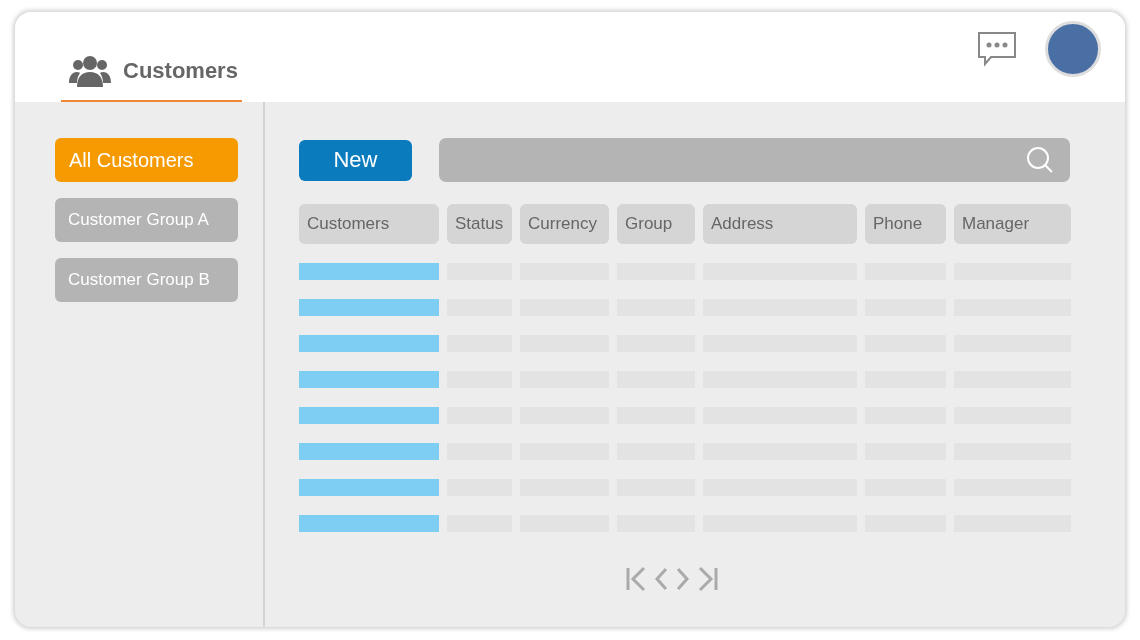 This screenshot has width=1140, height=640. I want to click on avatar, so click(1073, 49).